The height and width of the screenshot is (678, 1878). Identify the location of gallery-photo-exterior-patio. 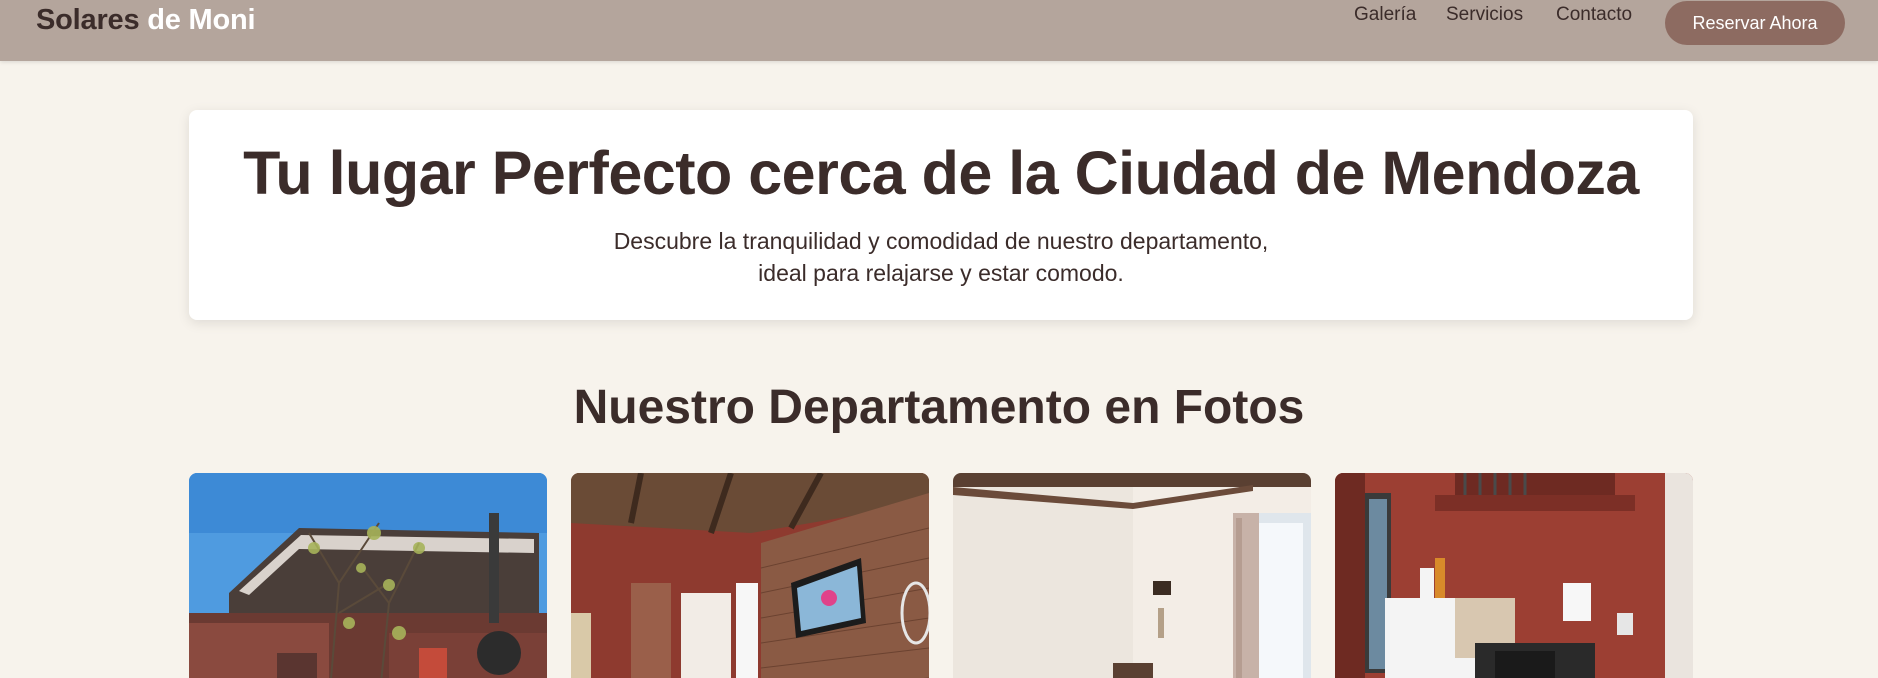
(368, 575).